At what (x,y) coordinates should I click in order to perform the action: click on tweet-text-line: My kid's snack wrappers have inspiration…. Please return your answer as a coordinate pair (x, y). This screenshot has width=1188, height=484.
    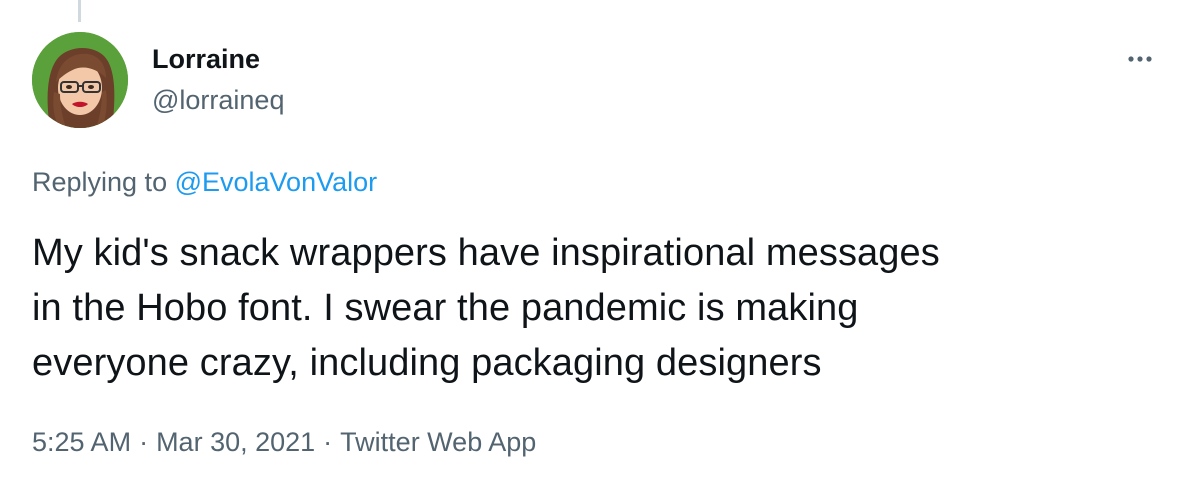
    Looking at the image, I should click on (486, 253).